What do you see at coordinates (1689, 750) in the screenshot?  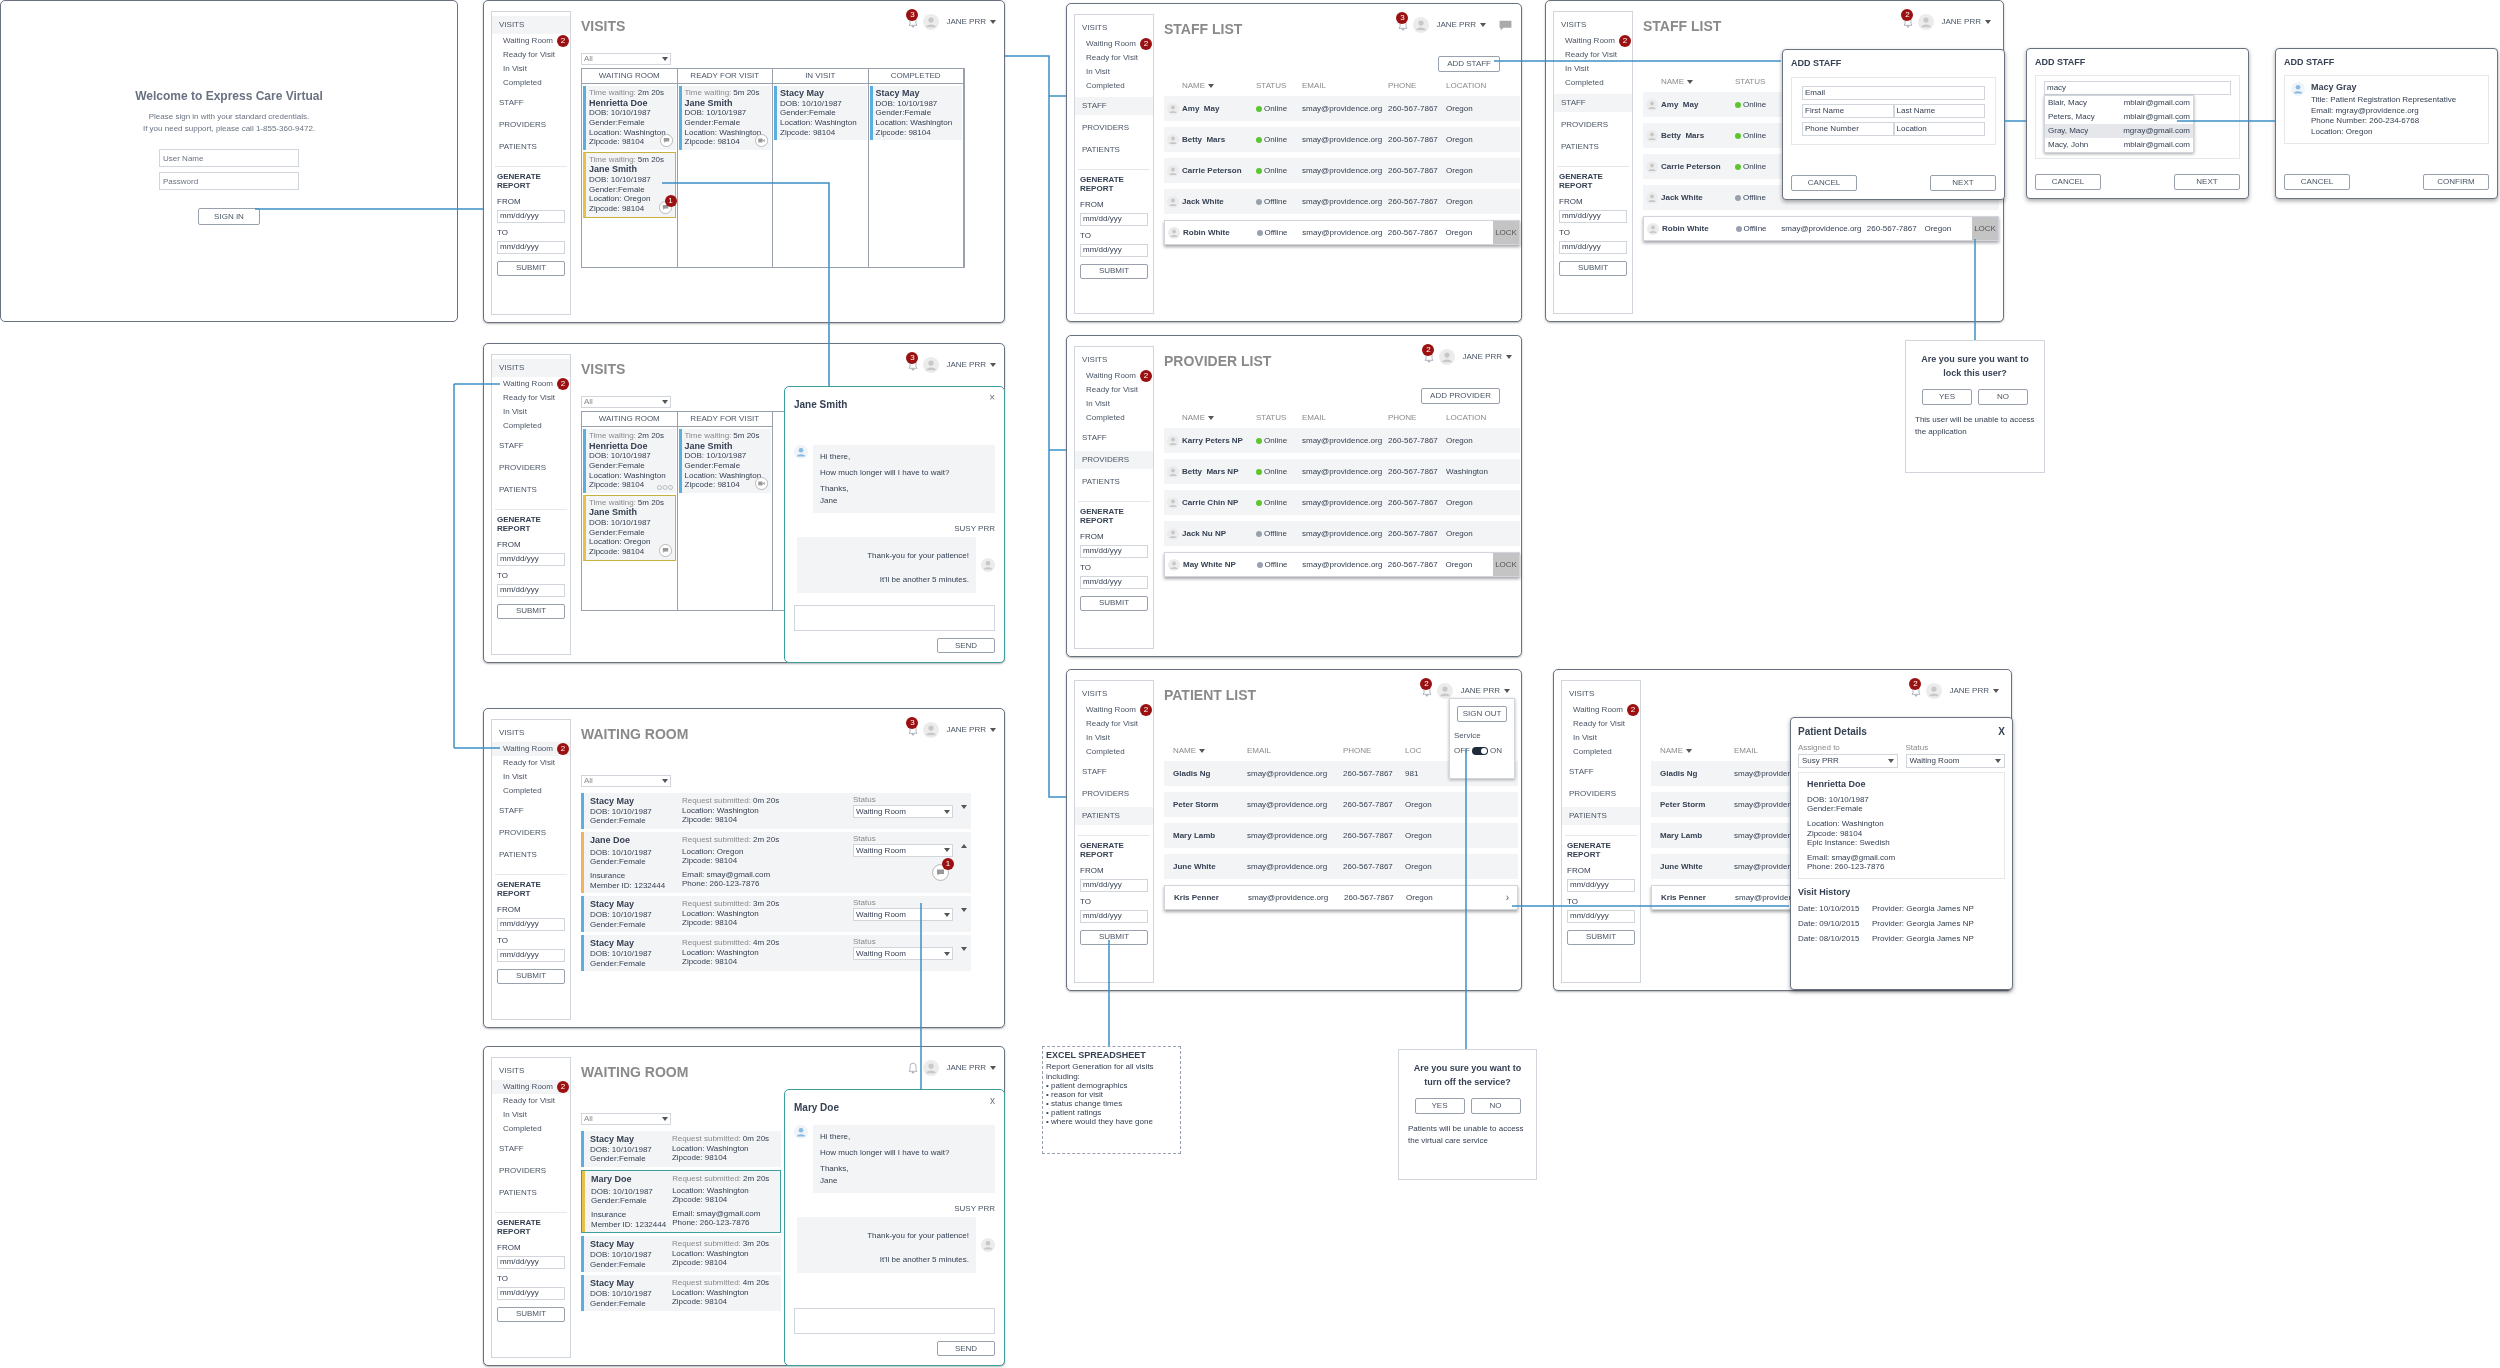 I see `sort-icon` at bounding box center [1689, 750].